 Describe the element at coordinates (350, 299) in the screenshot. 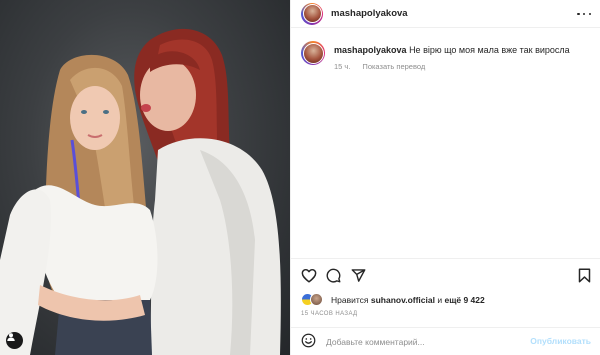

I see `likes-prefix: Нравится` at that location.